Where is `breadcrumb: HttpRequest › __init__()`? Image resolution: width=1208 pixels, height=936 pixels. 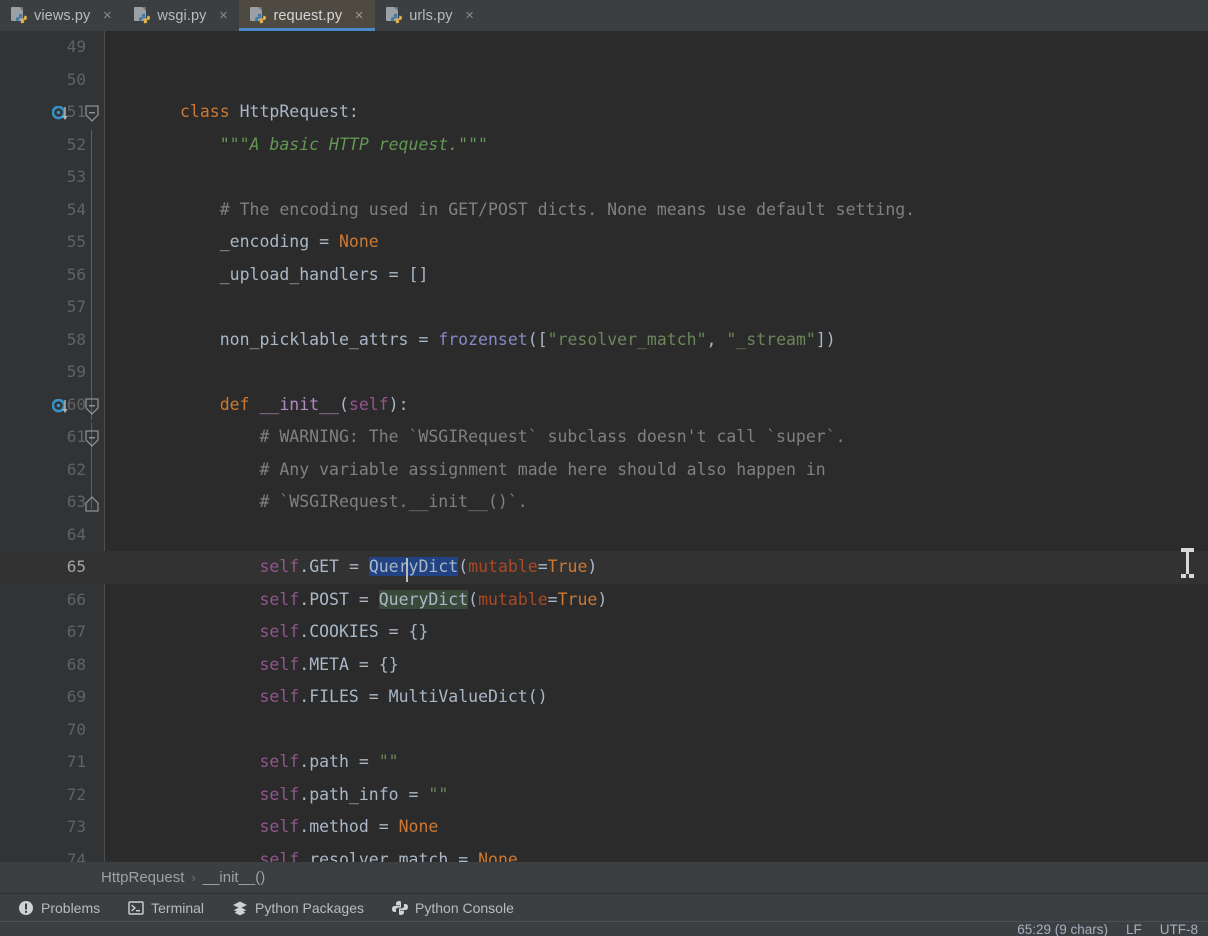
breadcrumb: HttpRequest › __init__() is located at coordinates (604, 877).